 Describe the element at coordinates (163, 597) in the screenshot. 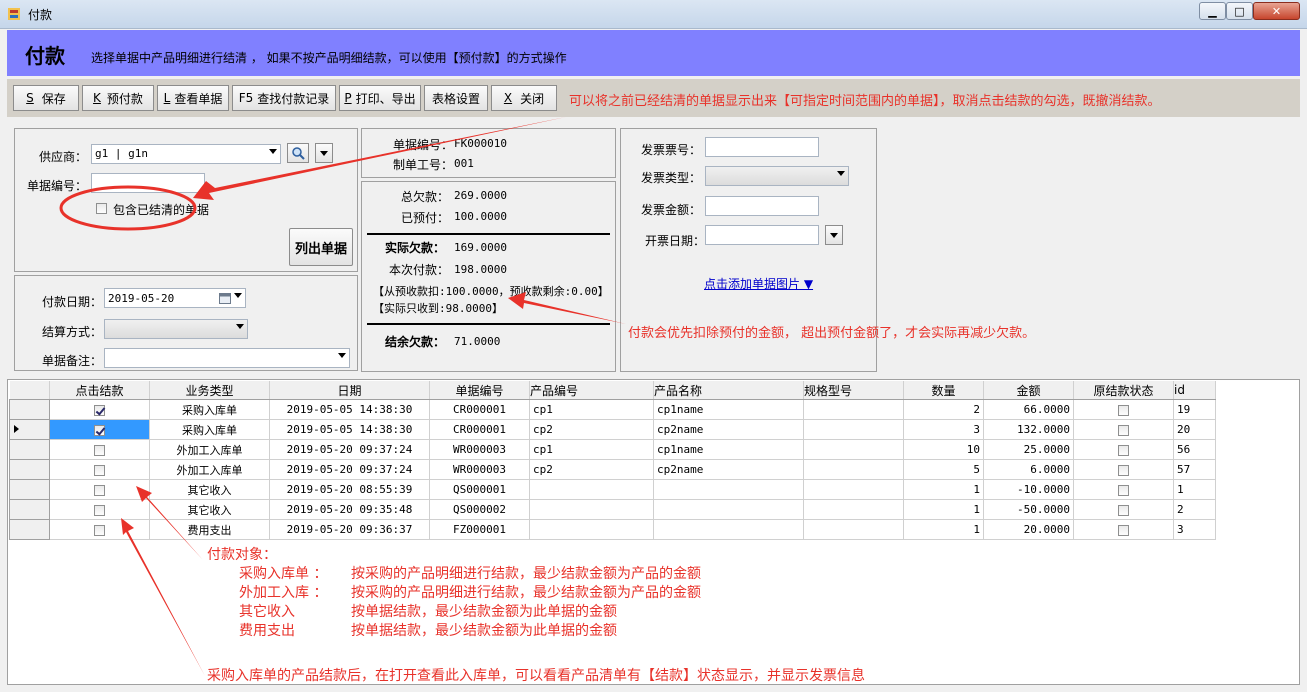

I see `arrow-to-first-column` at that location.